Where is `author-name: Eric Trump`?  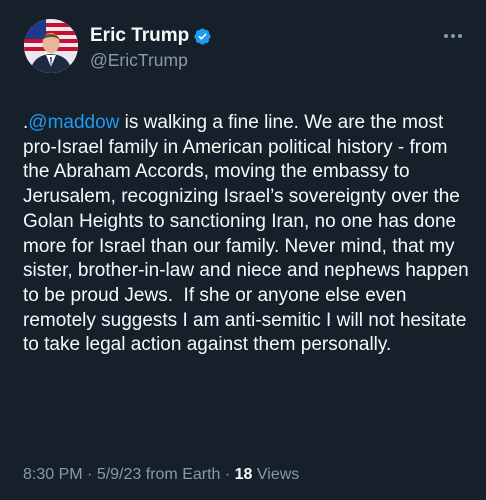 author-name: Eric Trump is located at coordinates (139, 36).